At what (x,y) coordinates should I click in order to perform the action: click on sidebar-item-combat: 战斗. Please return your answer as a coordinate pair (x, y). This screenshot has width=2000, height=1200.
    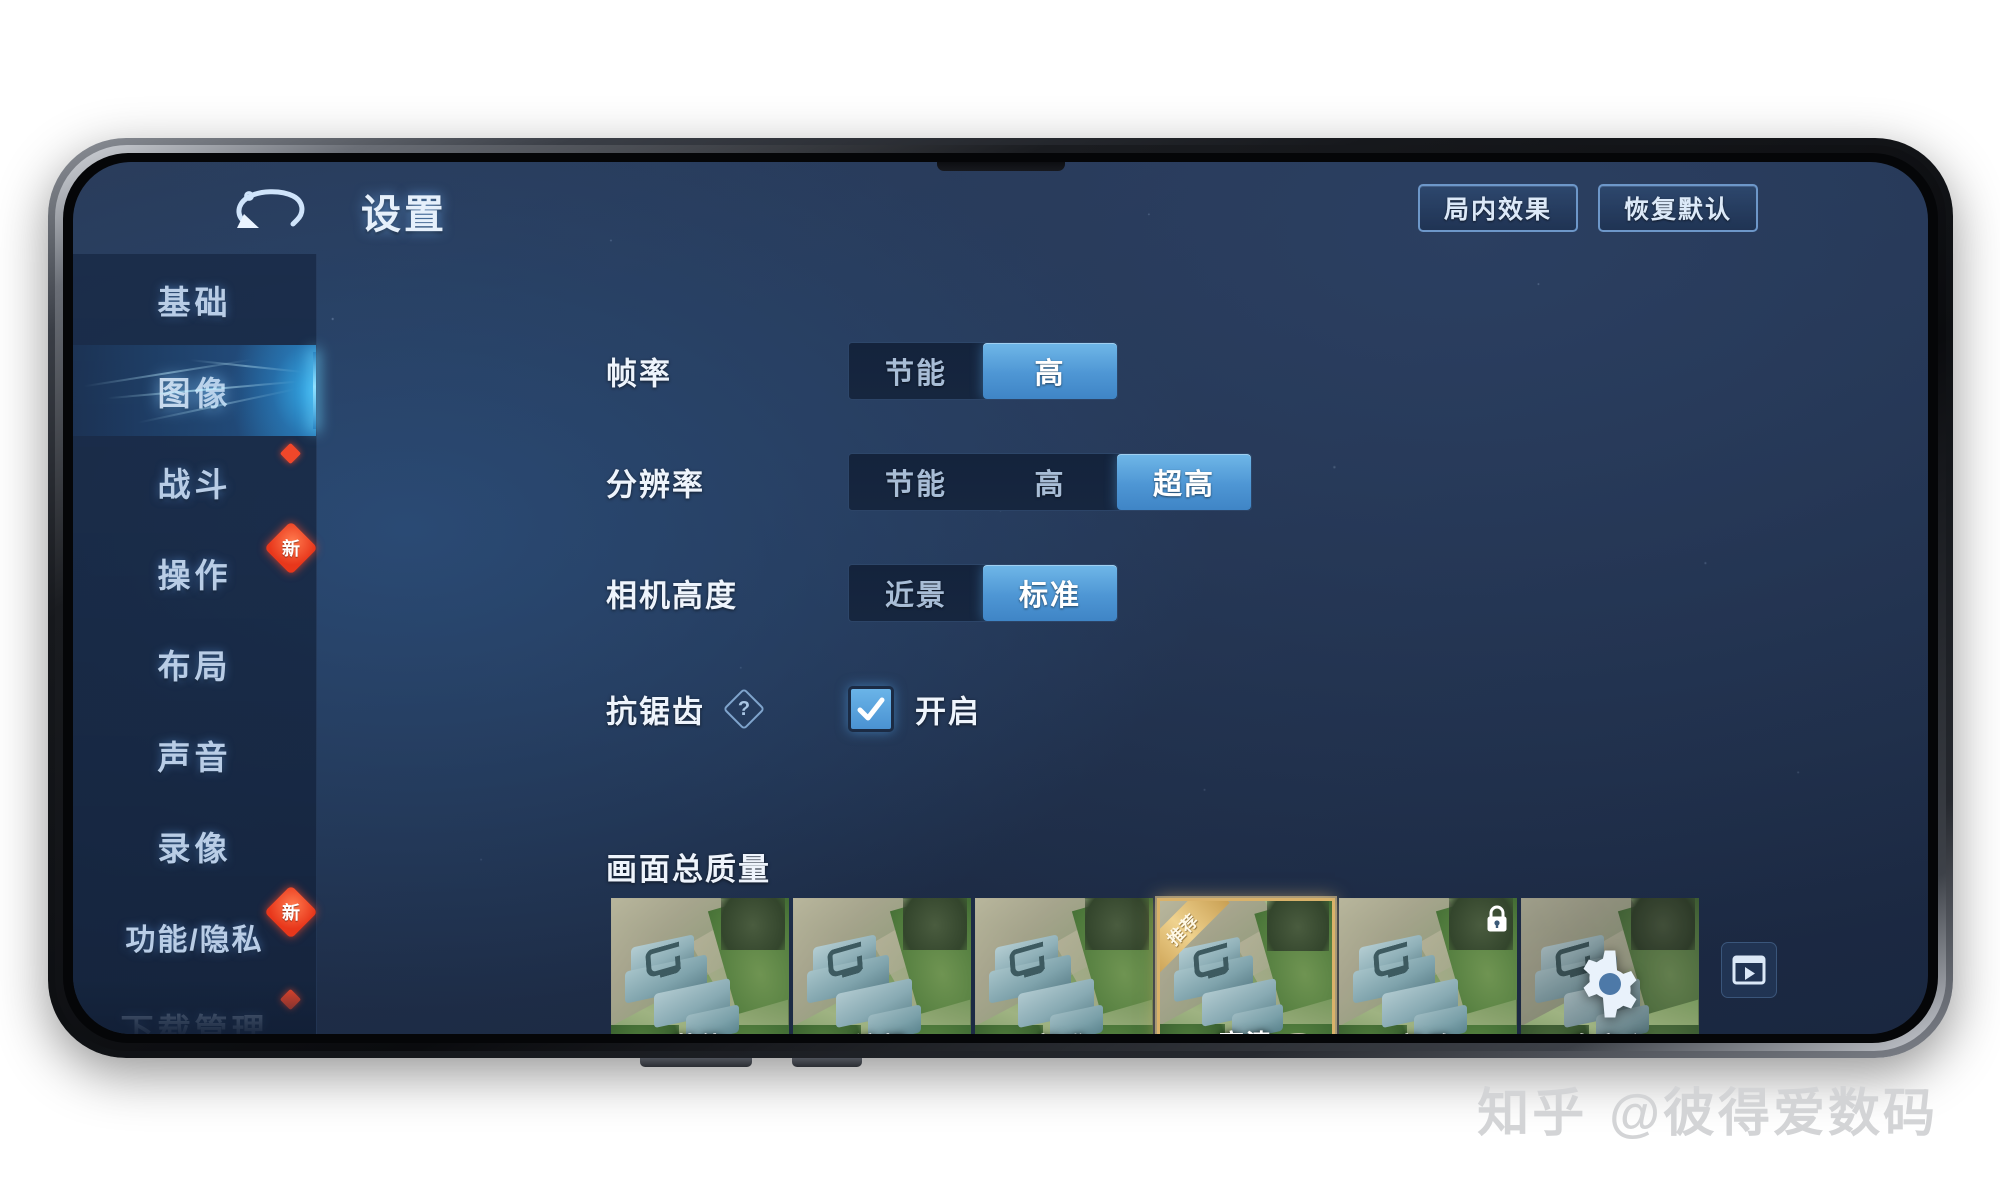
    Looking at the image, I should click on (194, 481).